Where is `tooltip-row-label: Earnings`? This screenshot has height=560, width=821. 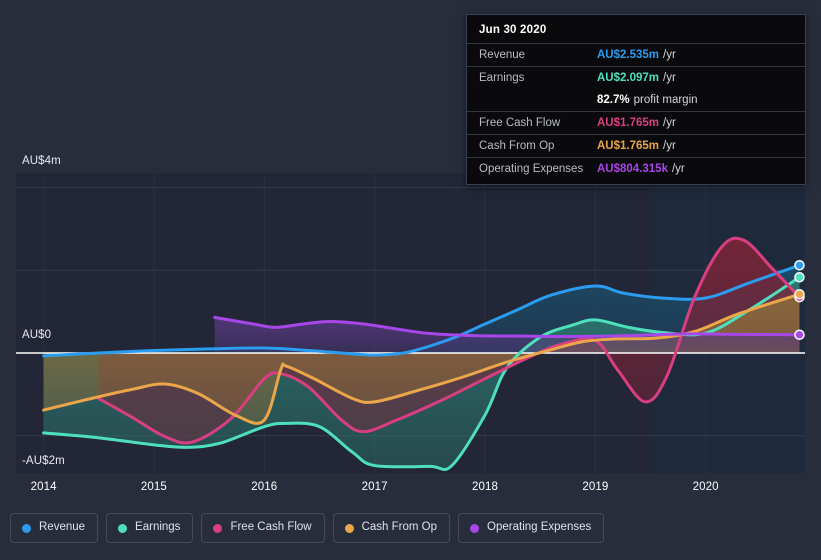 tooltip-row-label: Earnings is located at coordinates (502, 78).